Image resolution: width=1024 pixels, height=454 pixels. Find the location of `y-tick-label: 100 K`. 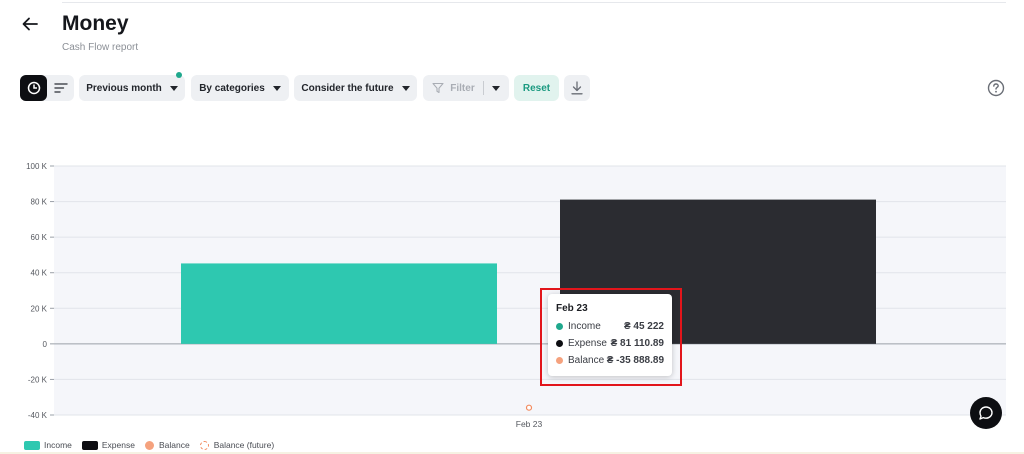

y-tick-label: 100 K is located at coordinates (37, 166).